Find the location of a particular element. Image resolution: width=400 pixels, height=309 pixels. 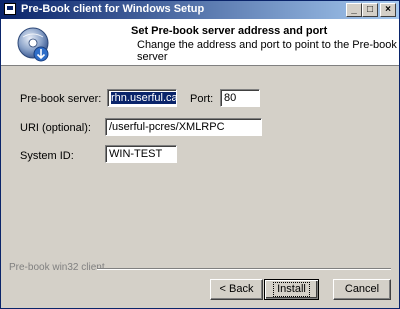

system-id-input: WIN-TEST is located at coordinates (141, 154).